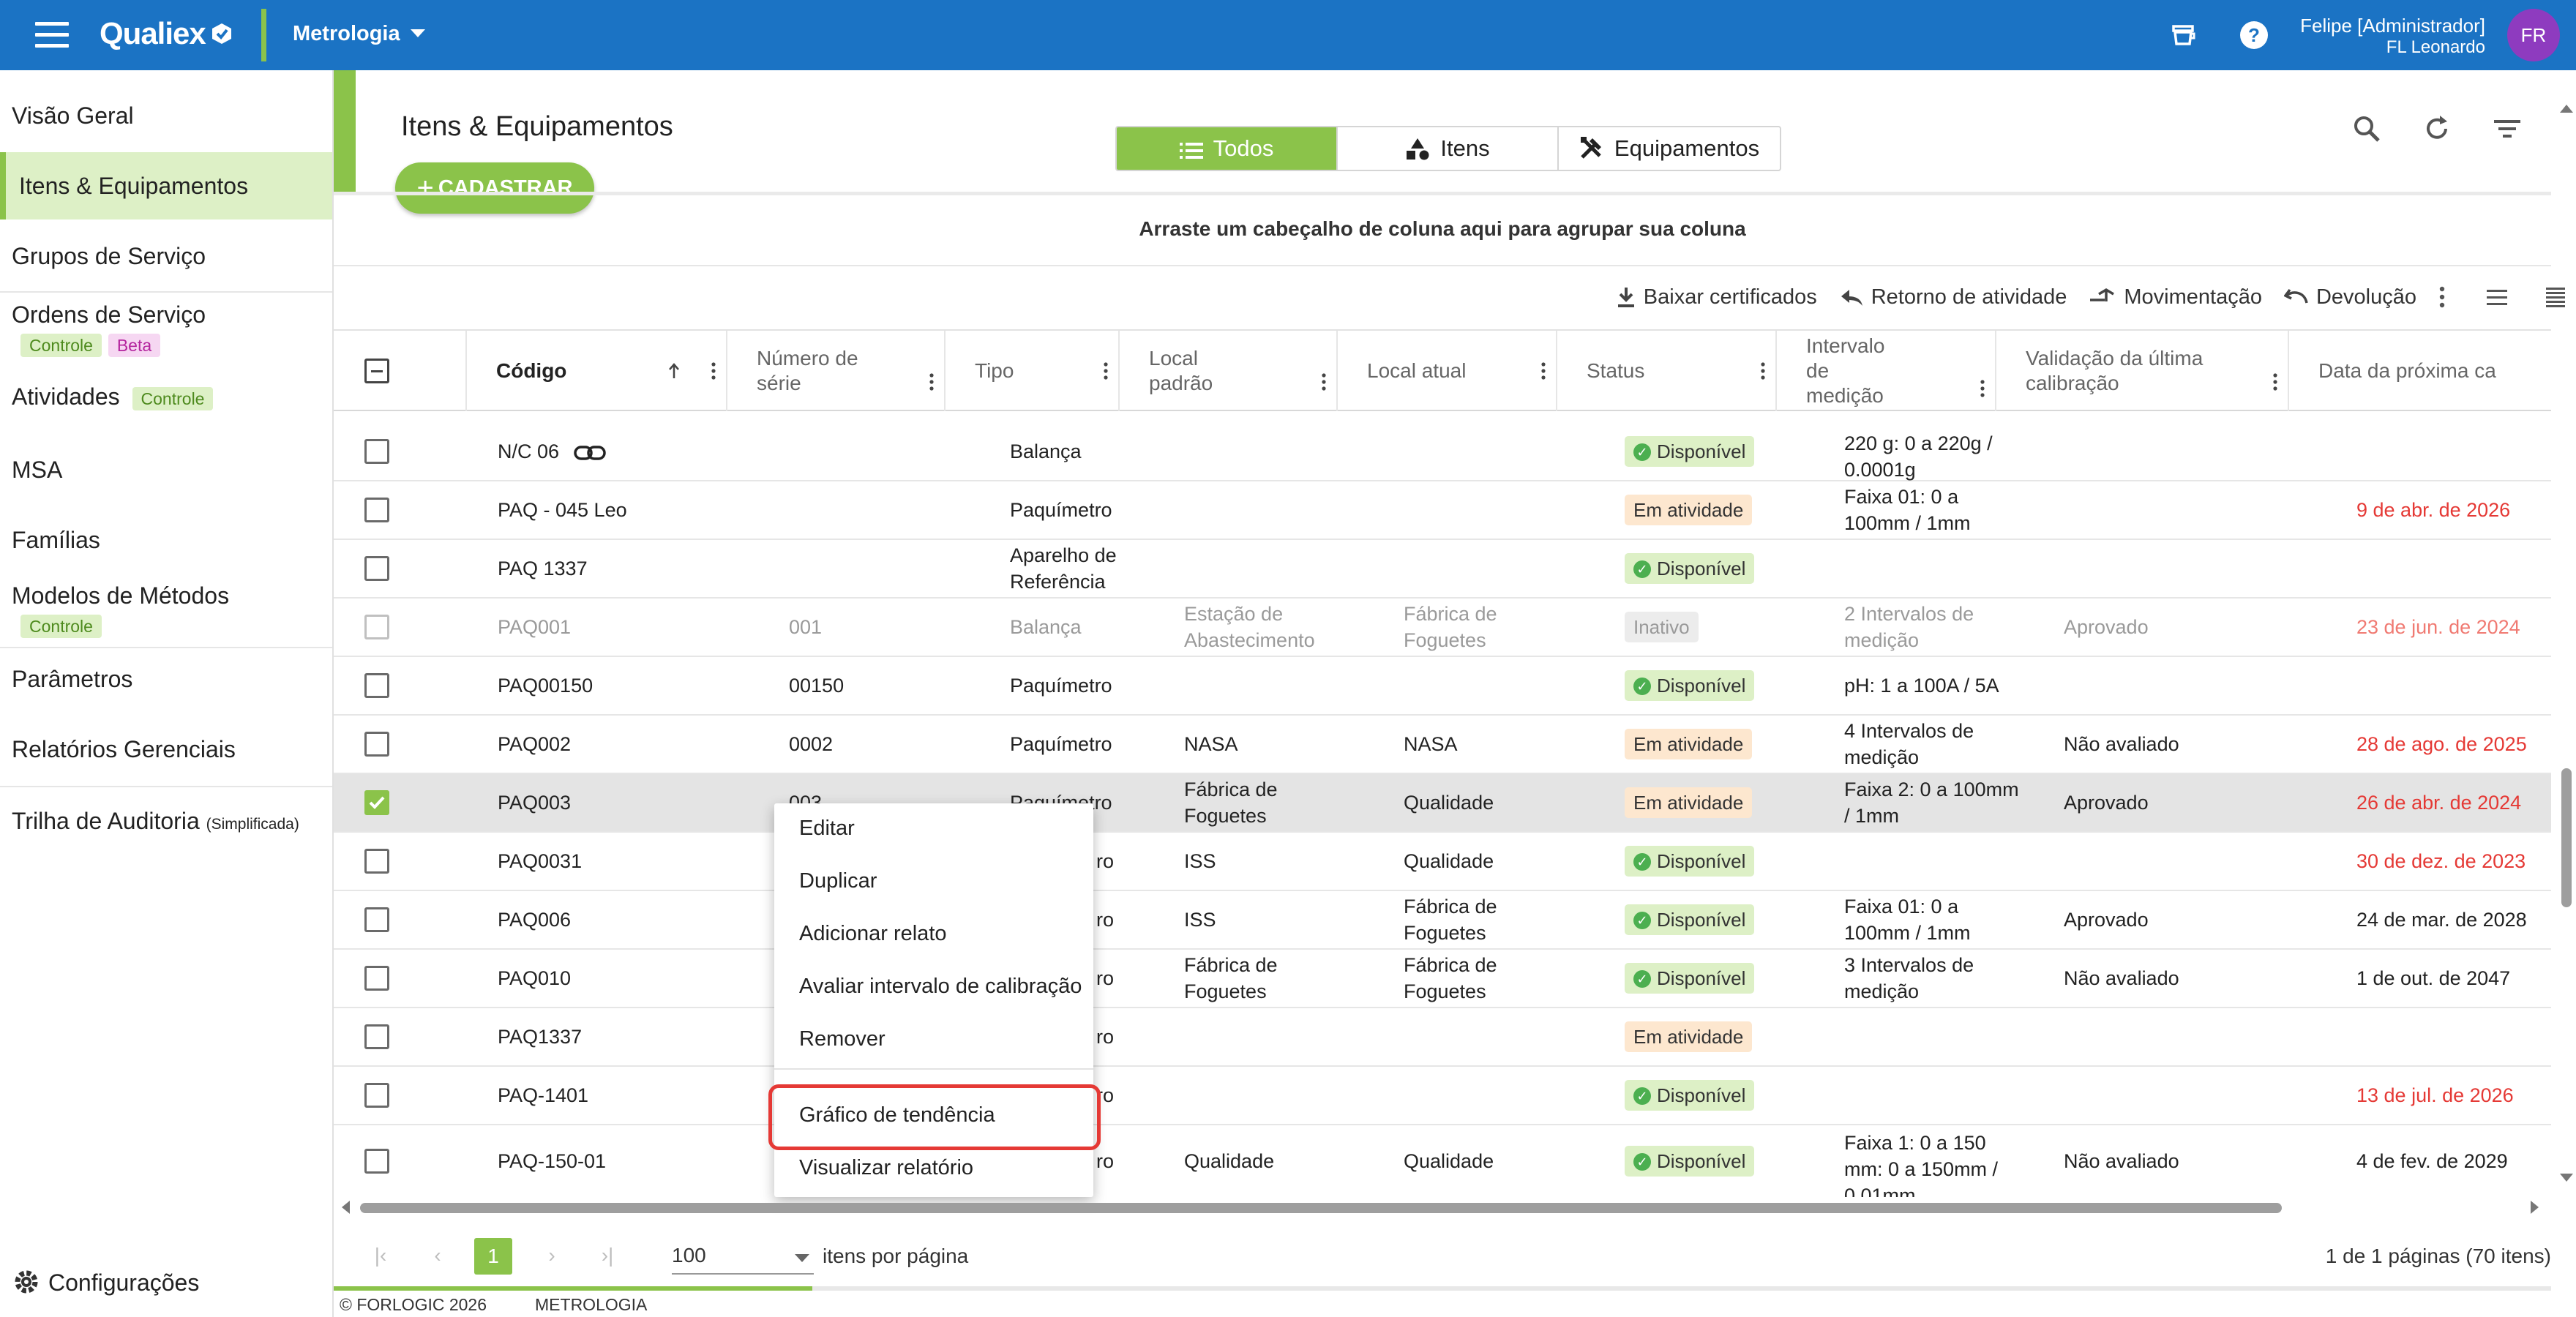 Image resolution: width=2576 pixels, height=1317 pixels. What do you see at coordinates (838, 881) in the screenshot?
I see `menu-item-duplicar: Duplicar` at bounding box center [838, 881].